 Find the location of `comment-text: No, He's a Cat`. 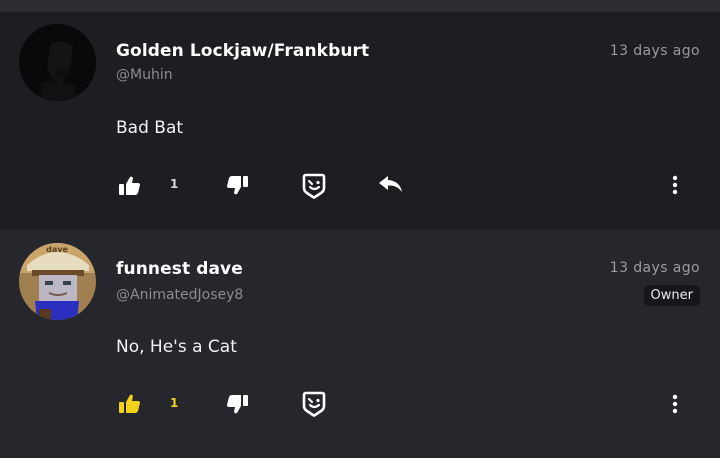

comment-text: No, He's a Cat is located at coordinates (176, 347).